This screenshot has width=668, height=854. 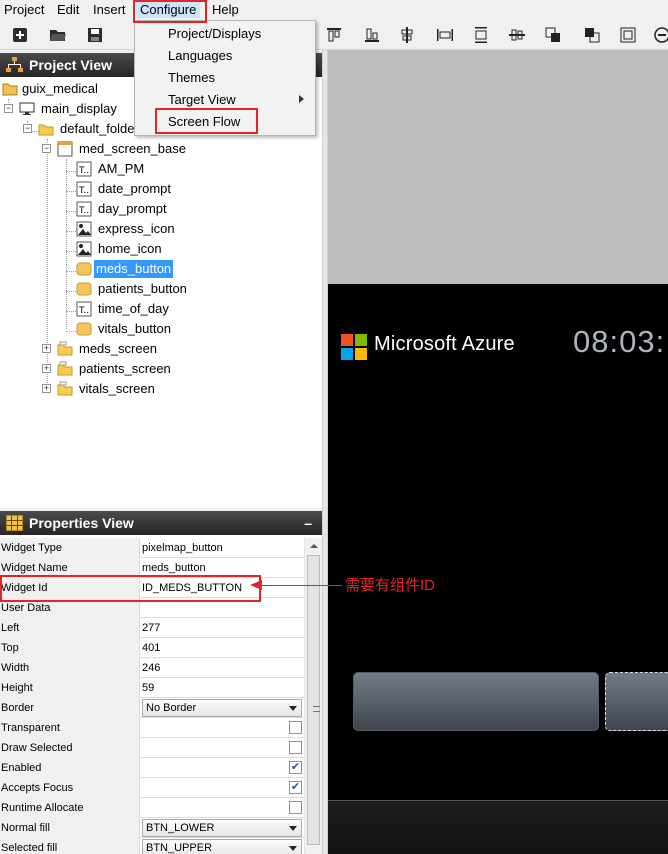 What do you see at coordinates (660, 35) in the screenshot?
I see `zoom-out-button` at bounding box center [660, 35].